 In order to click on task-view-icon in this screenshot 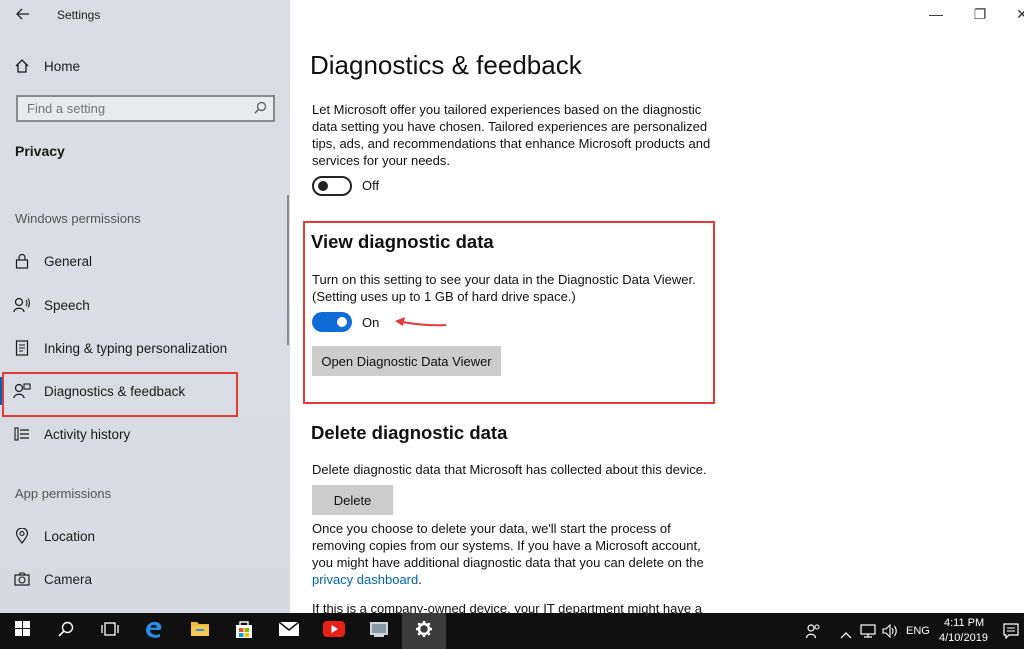, I will do `click(110, 631)`.